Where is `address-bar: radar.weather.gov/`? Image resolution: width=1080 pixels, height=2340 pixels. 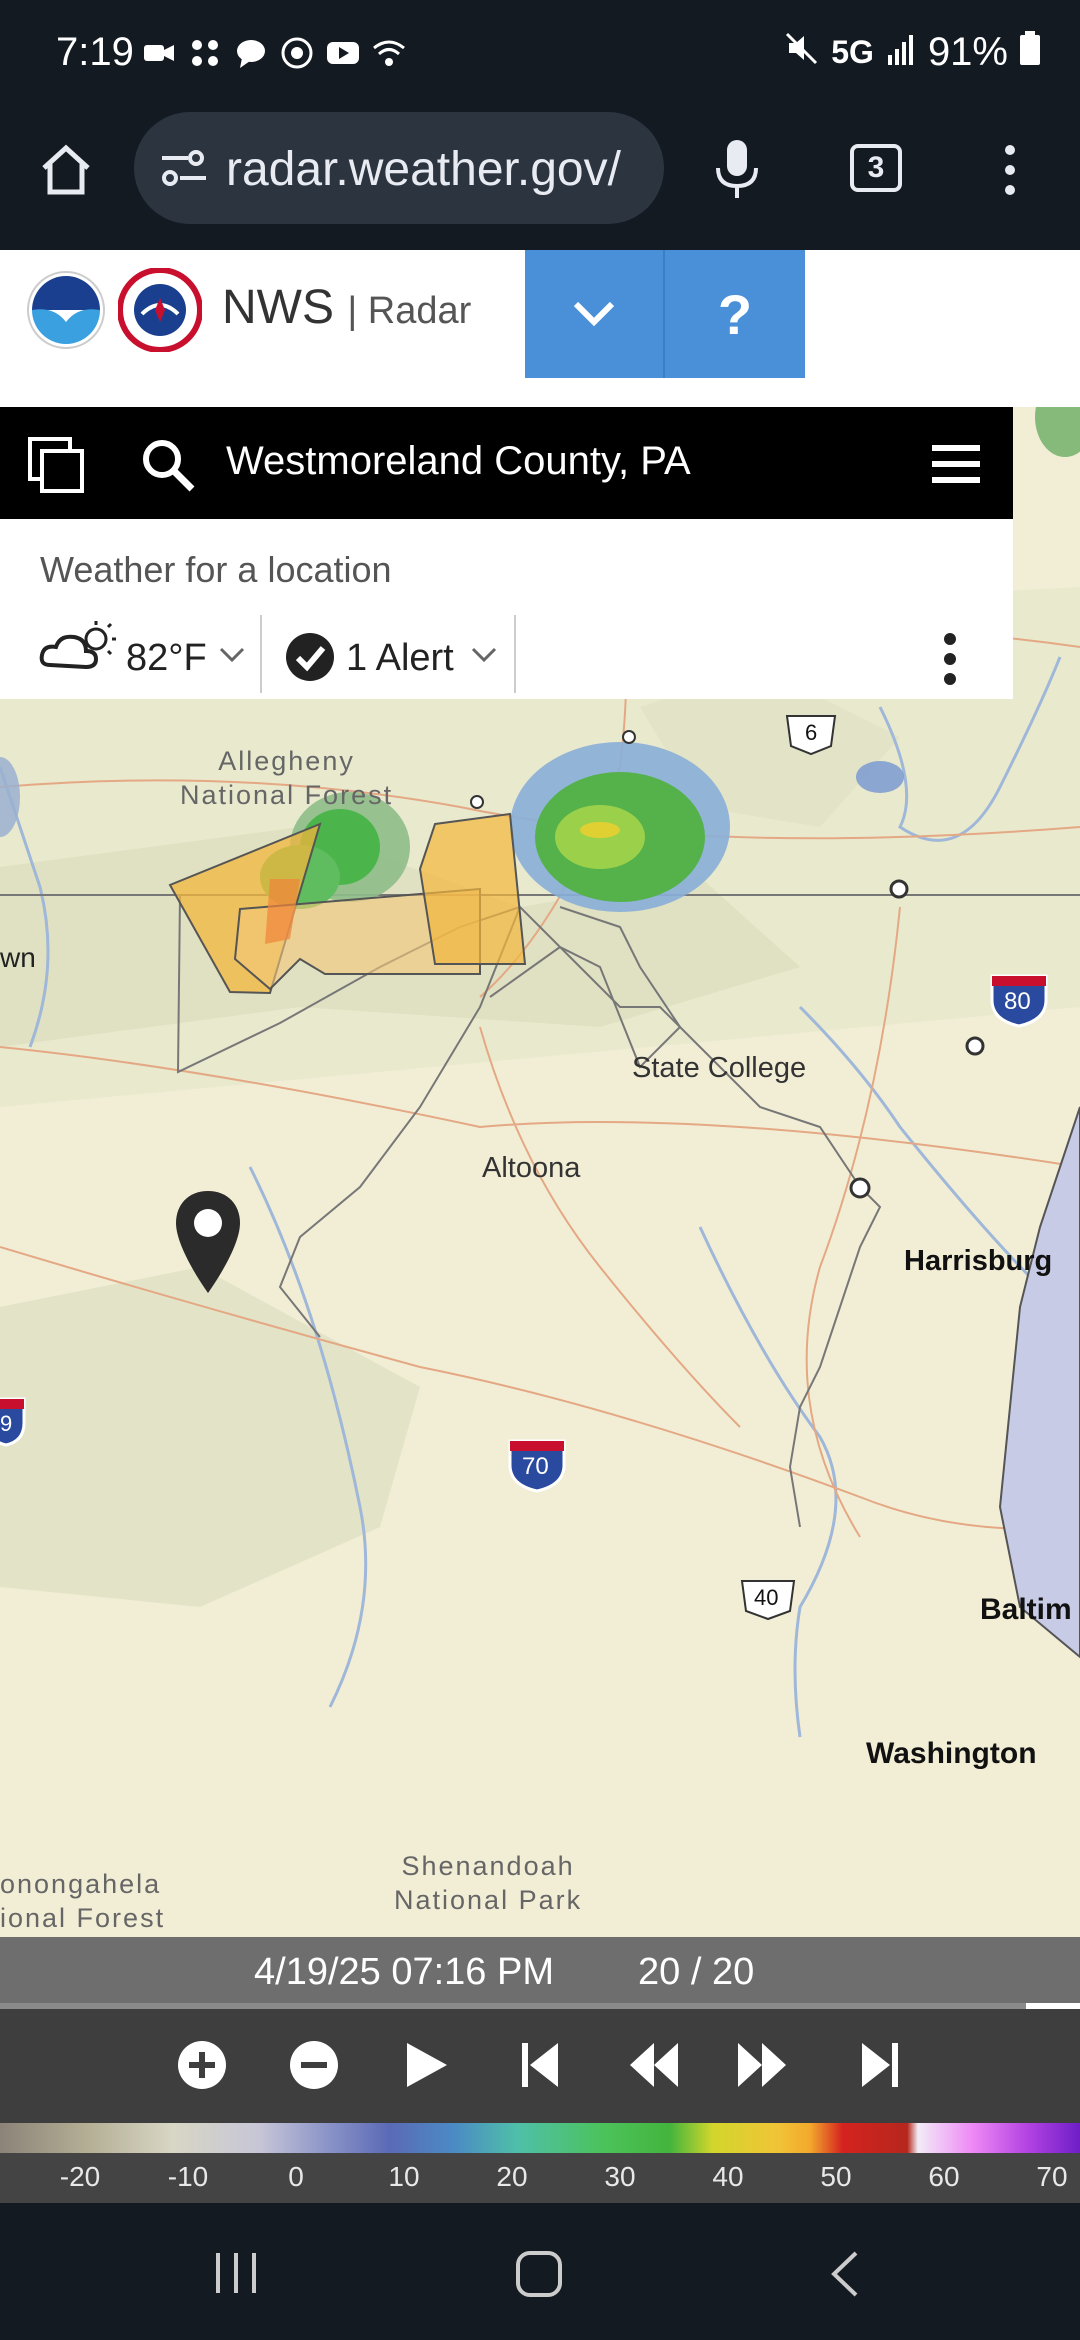
address-bar: radar.weather.gov/ is located at coordinates (399, 168).